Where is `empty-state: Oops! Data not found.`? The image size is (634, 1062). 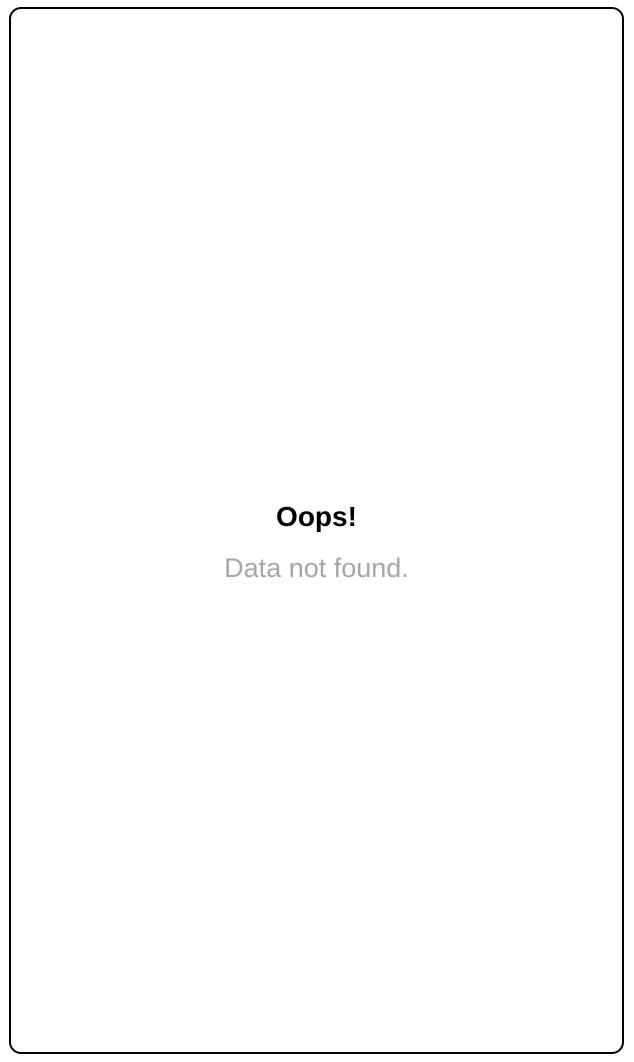 empty-state: Oops! Data not found. is located at coordinates (316, 542).